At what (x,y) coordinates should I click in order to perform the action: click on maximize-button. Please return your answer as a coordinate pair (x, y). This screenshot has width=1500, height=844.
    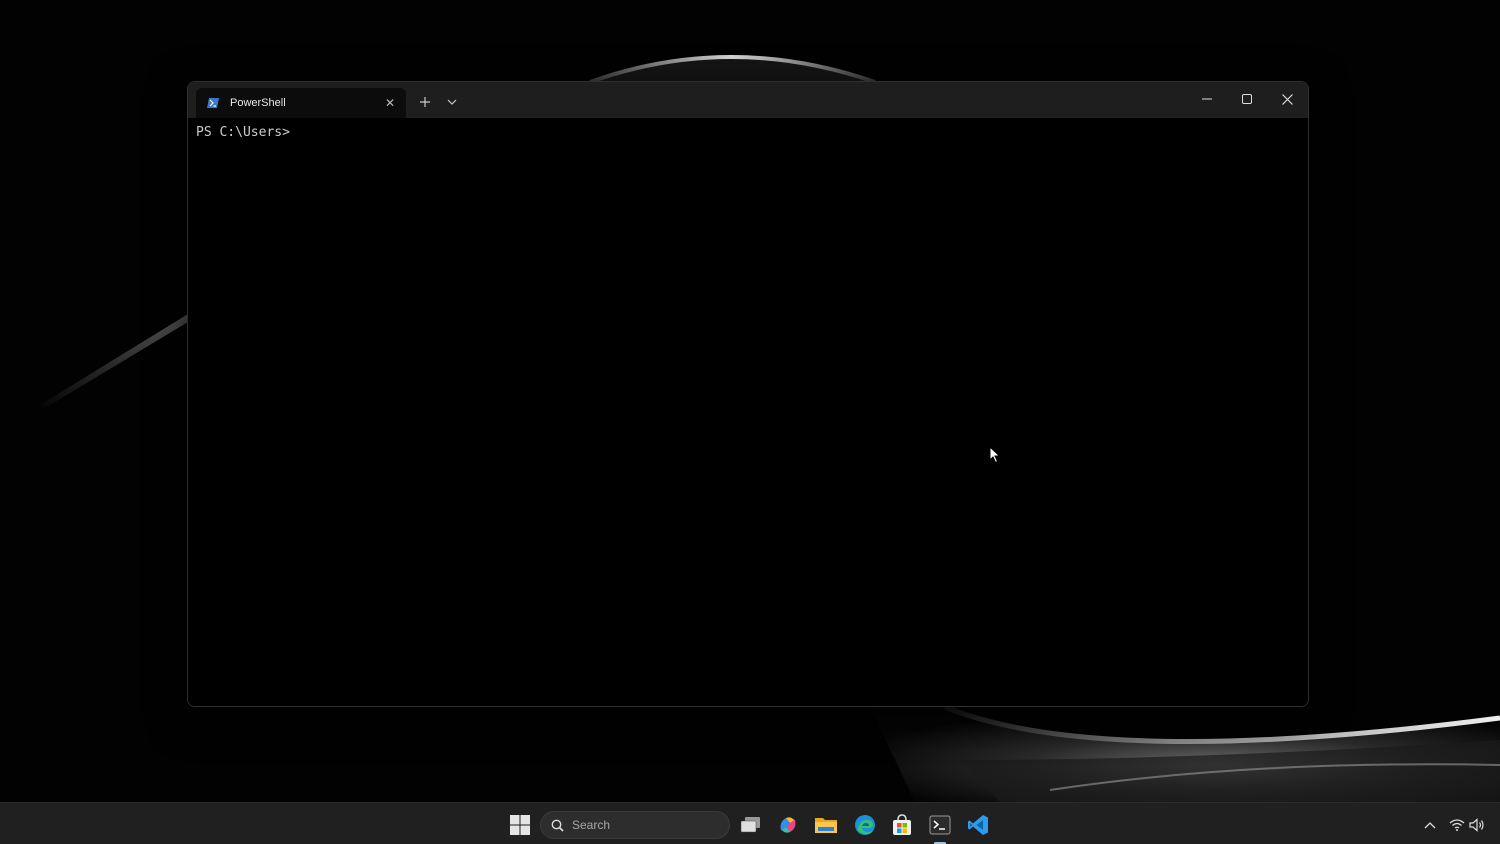
    Looking at the image, I should click on (1247, 99).